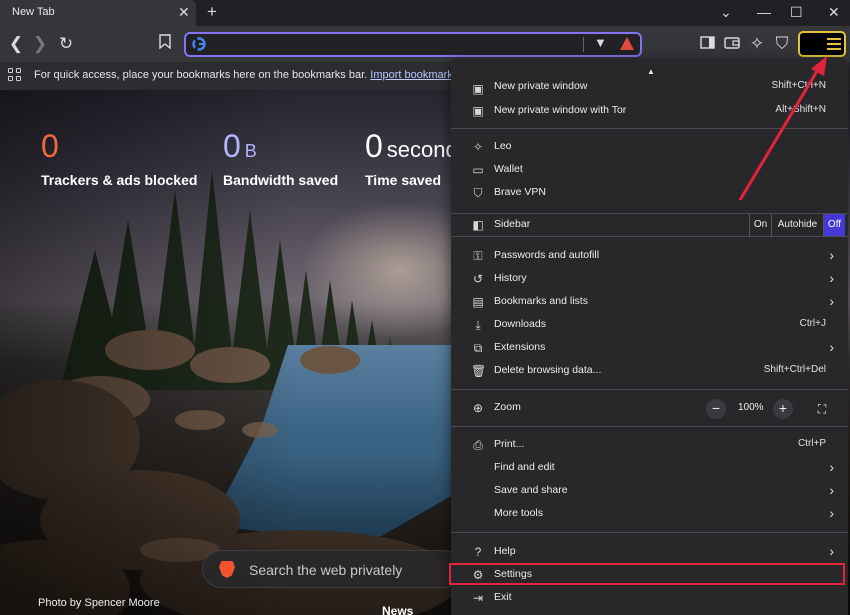 The height and width of the screenshot is (615, 850). What do you see at coordinates (503, 597) in the screenshot?
I see `menu-item-label: Exit` at bounding box center [503, 597].